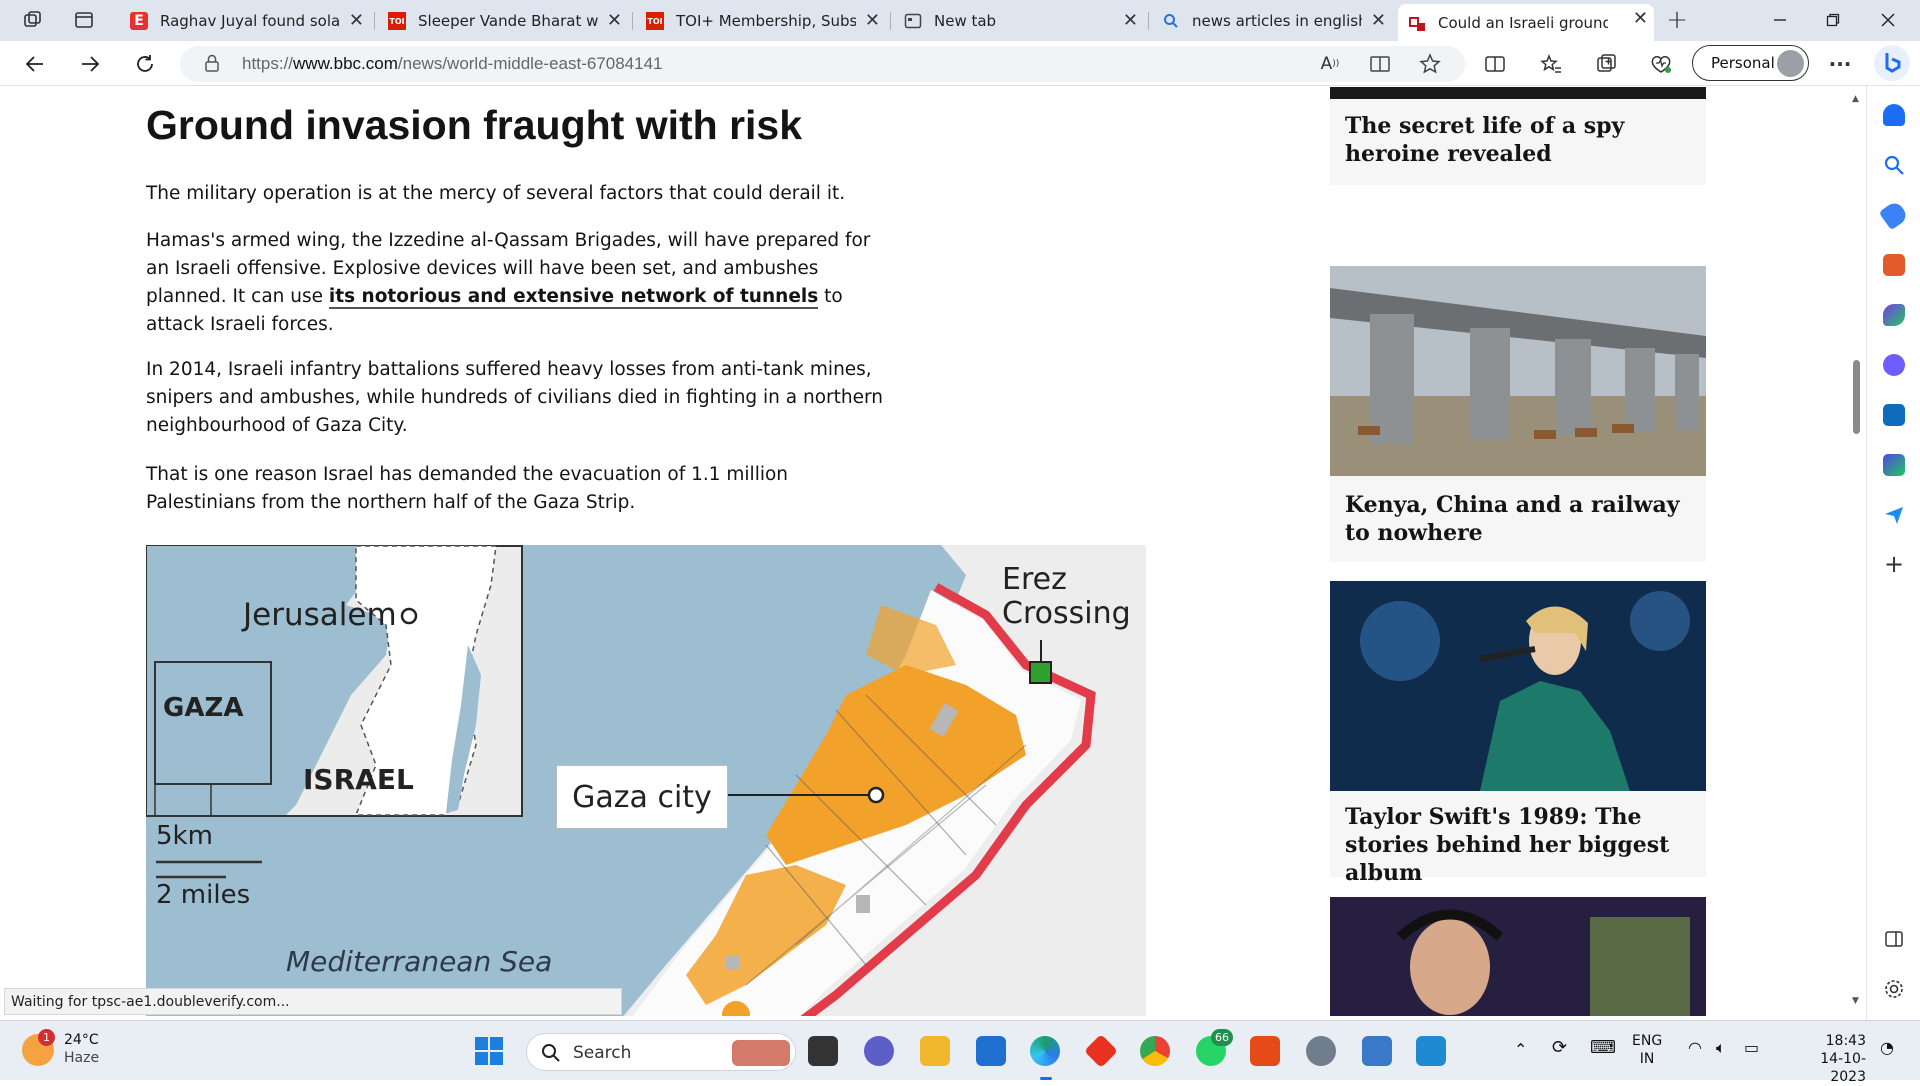 The height and width of the screenshot is (1086, 1920). Describe the element at coordinates (489, 1051) in the screenshot. I see `windows-start-icon` at that location.